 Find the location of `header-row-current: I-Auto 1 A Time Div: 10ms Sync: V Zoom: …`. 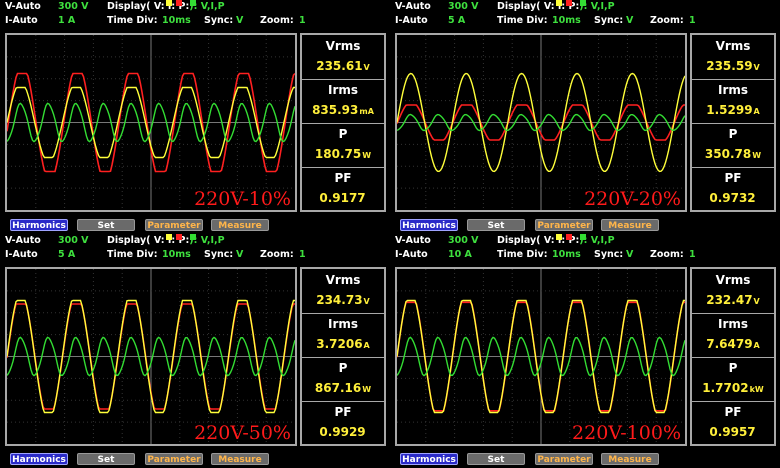

header-row-current: I-Auto 1 A Time Div: 10ms Sync: V Zoom: … is located at coordinates (195, 21).